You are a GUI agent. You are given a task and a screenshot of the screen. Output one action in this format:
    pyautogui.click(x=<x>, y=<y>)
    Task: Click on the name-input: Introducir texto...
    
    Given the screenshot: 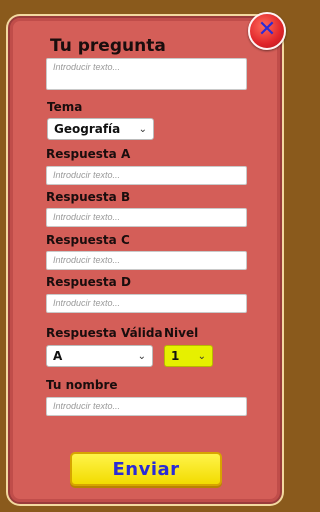 What is the action you would take?
    pyautogui.click(x=146, y=406)
    